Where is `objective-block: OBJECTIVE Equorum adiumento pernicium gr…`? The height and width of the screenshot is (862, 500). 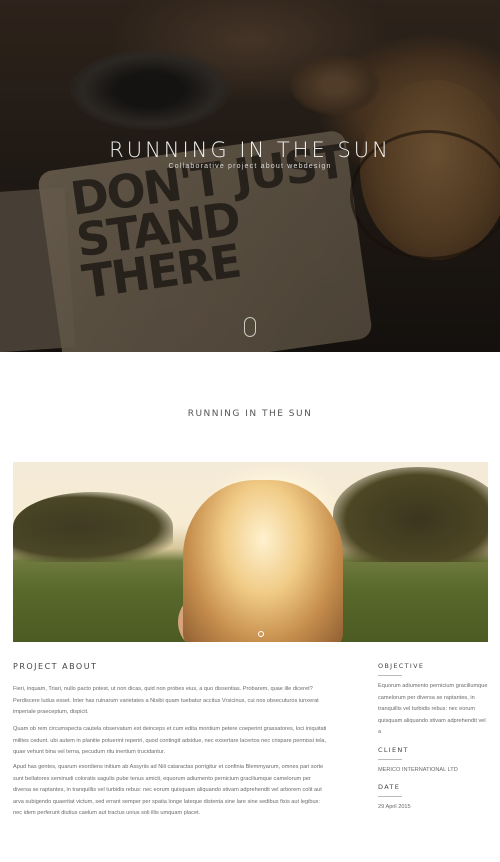 objective-block: OBJECTIVE Equorum adiumento pernicium gr… is located at coordinates (434, 700).